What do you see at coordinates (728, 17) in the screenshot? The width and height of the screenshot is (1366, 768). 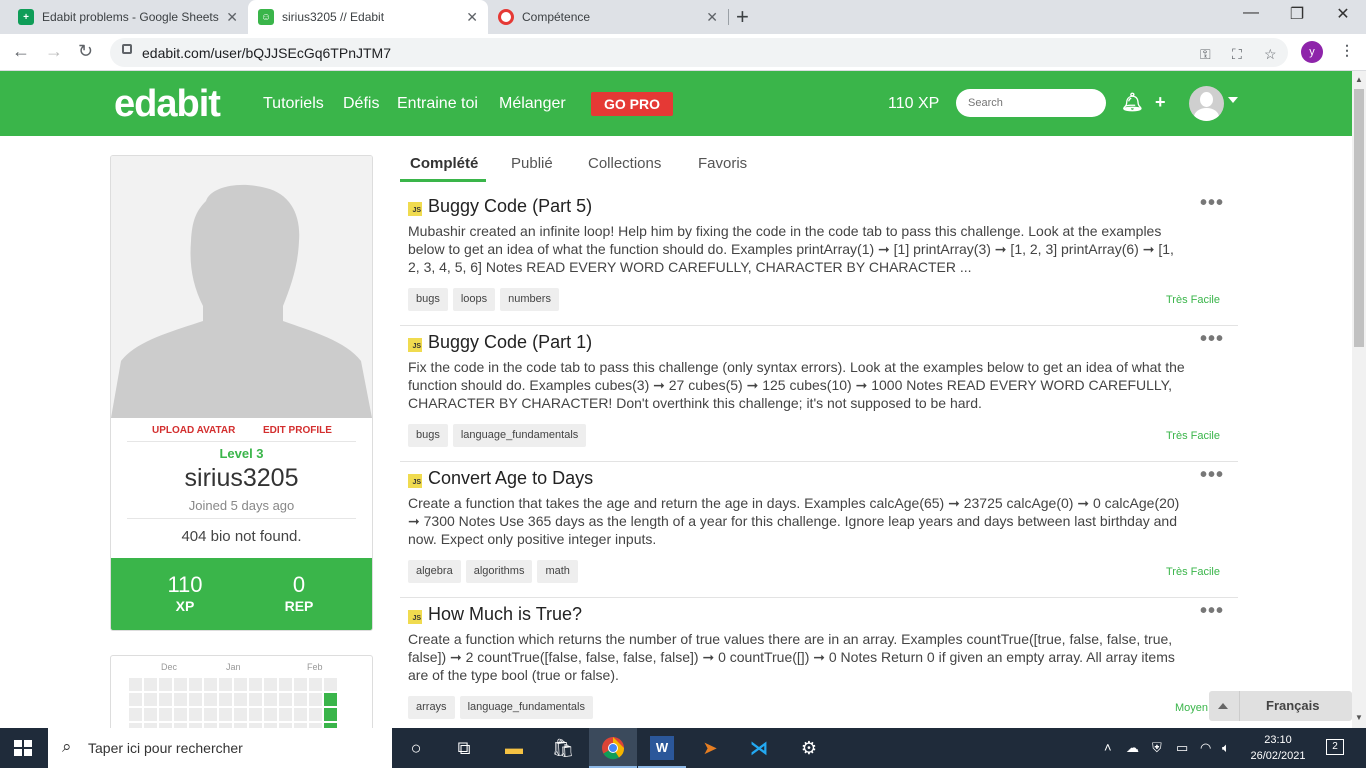 I see `tab-divider` at bounding box center [728, 17].